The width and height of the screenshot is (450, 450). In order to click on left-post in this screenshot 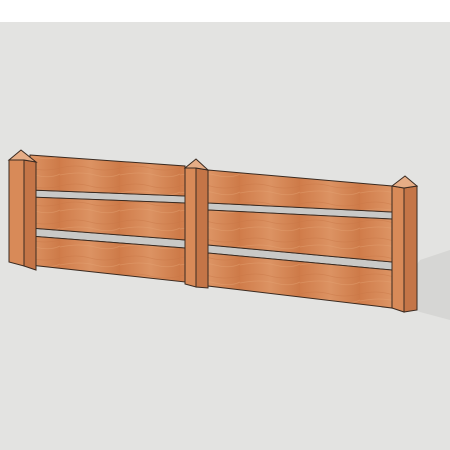, I will do `click(22, 210)`.